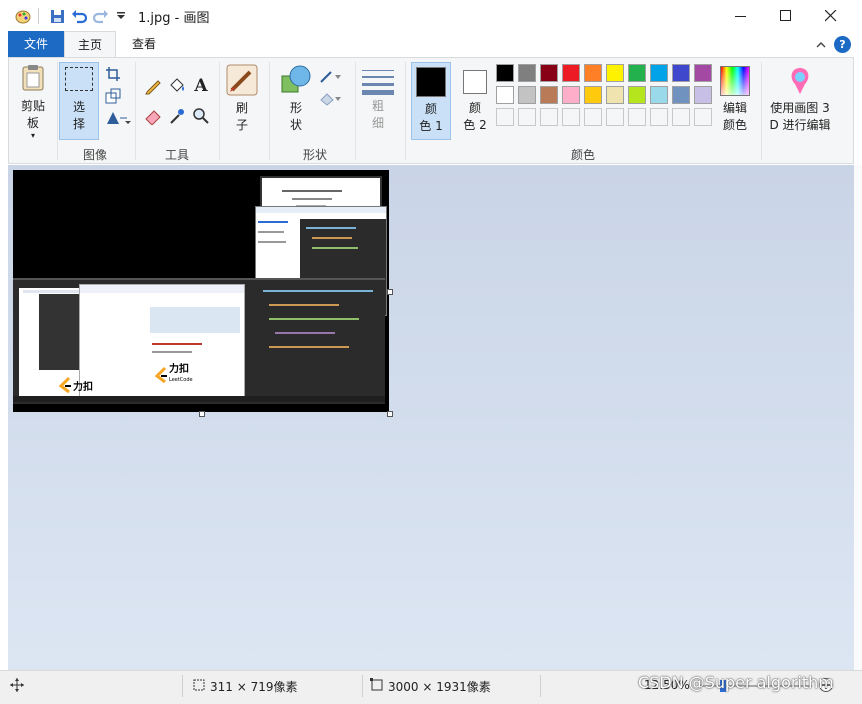 The height and width of the screenshot is (704, 862). What do you see at coordinates (390, 414) in the screenshot?
I see `resize-handle-corner` at bounding box center [390, 414].